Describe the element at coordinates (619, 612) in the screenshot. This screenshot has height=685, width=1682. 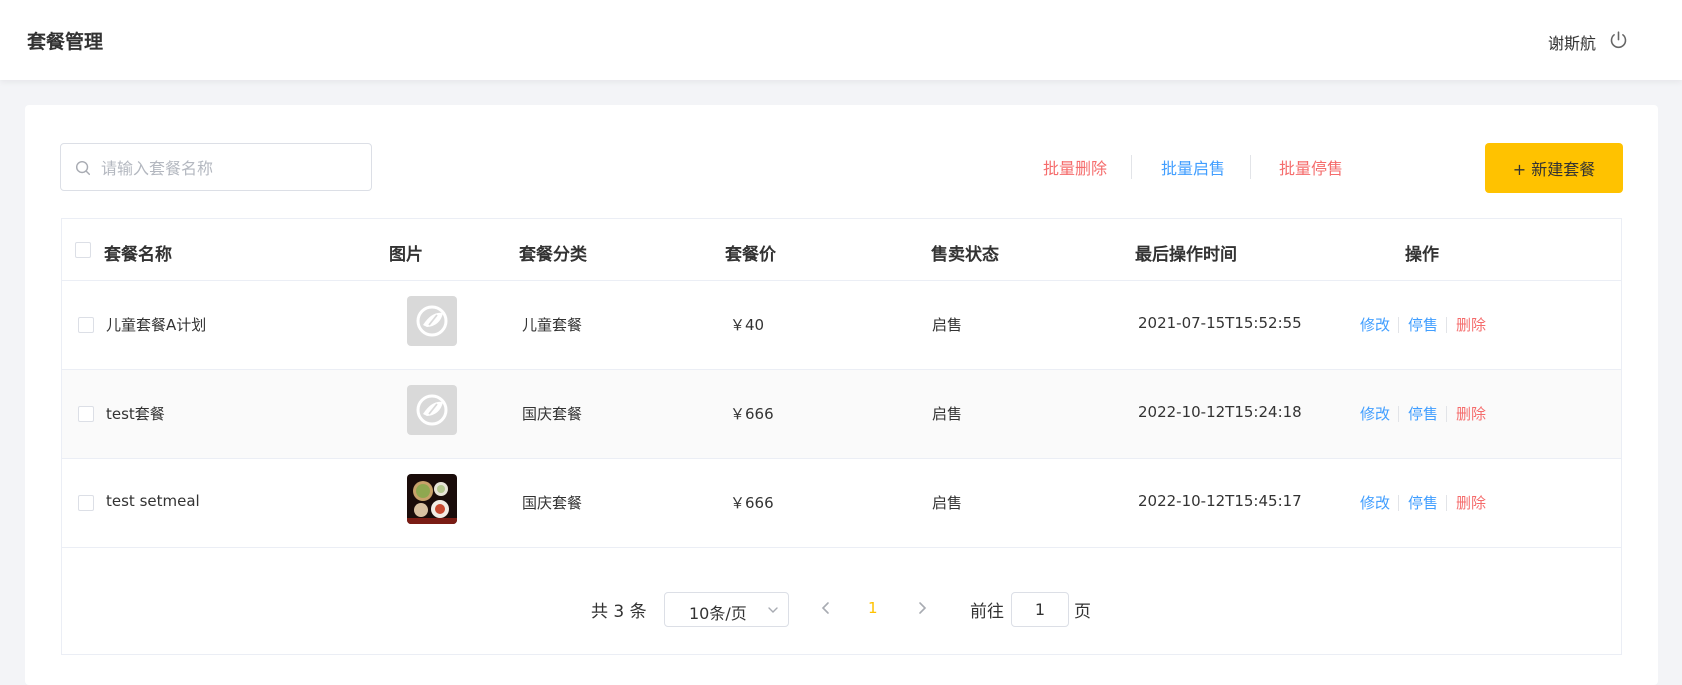
I see `pagination-total: 共 3 条` at that location.